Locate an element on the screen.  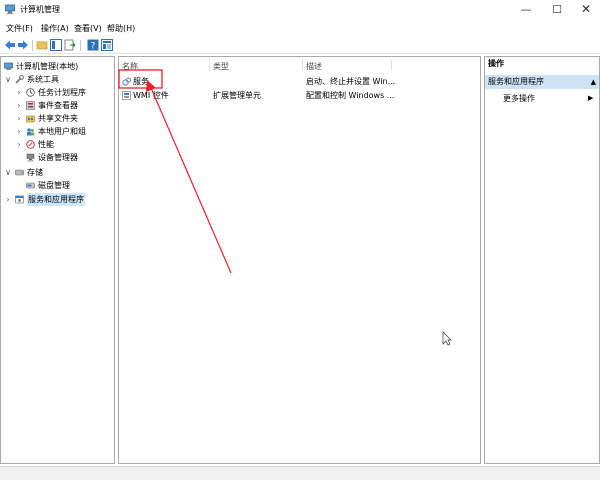
device-manager-icon is located at coordinates (30, 157).